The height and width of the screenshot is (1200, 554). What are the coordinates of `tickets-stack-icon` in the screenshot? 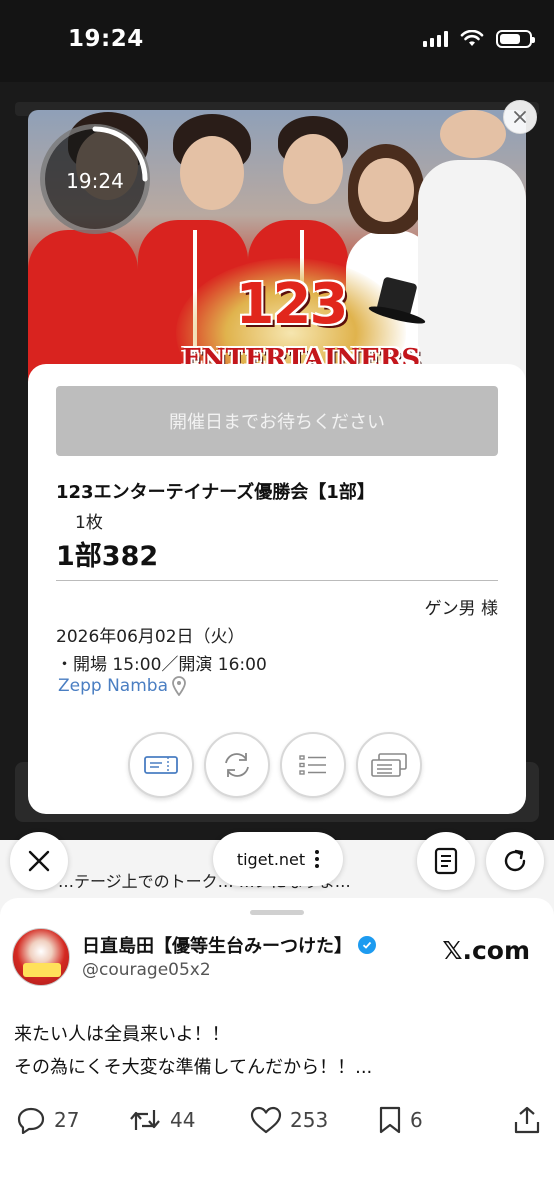 It's located at (389, 765).